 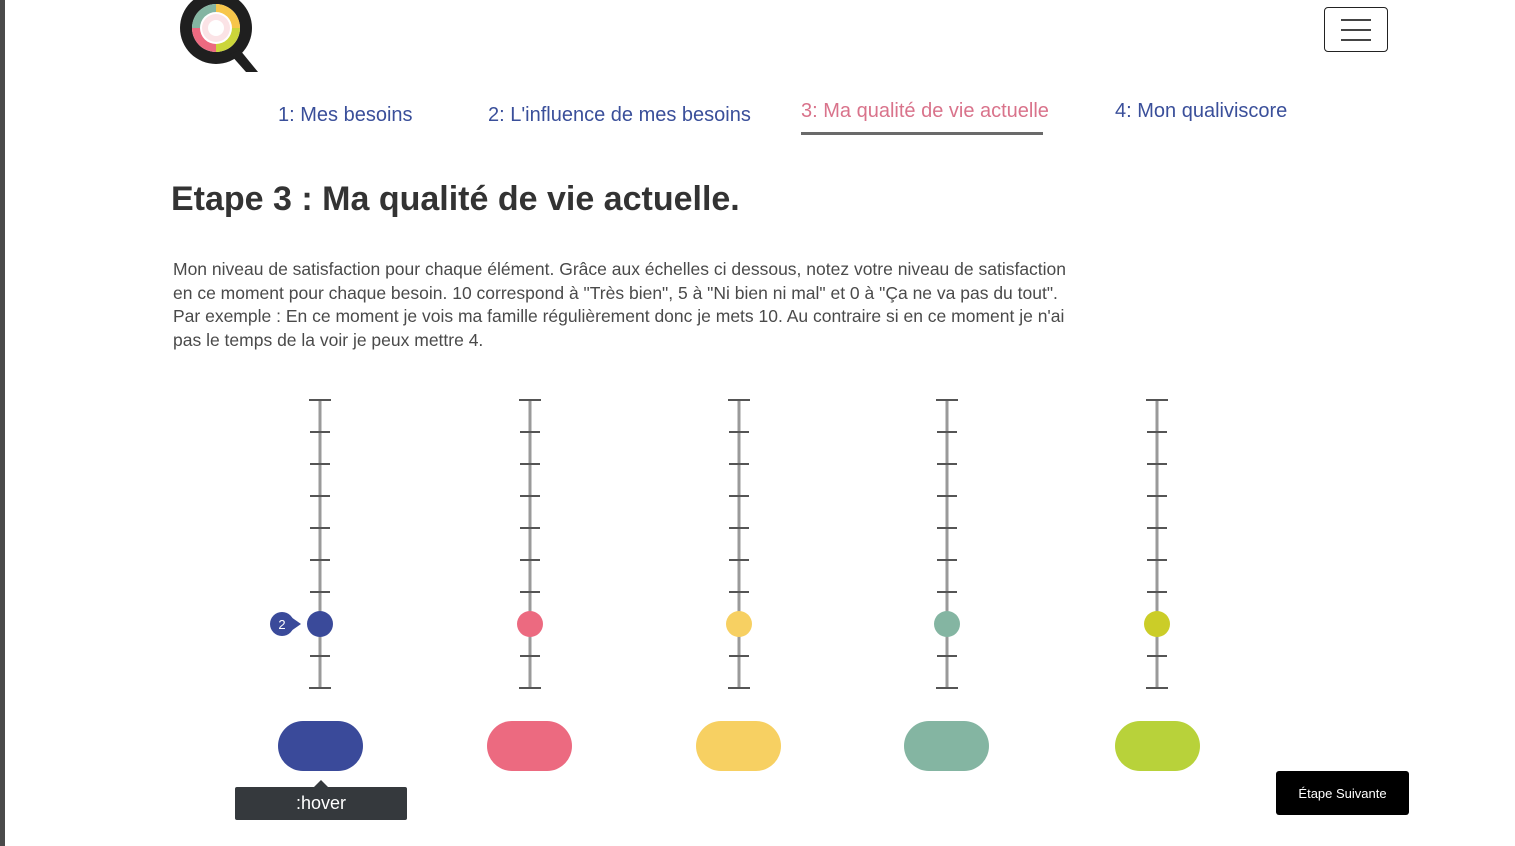 I want to click on next-step-button: Étape Suivante, so click(x=1342, y=793).